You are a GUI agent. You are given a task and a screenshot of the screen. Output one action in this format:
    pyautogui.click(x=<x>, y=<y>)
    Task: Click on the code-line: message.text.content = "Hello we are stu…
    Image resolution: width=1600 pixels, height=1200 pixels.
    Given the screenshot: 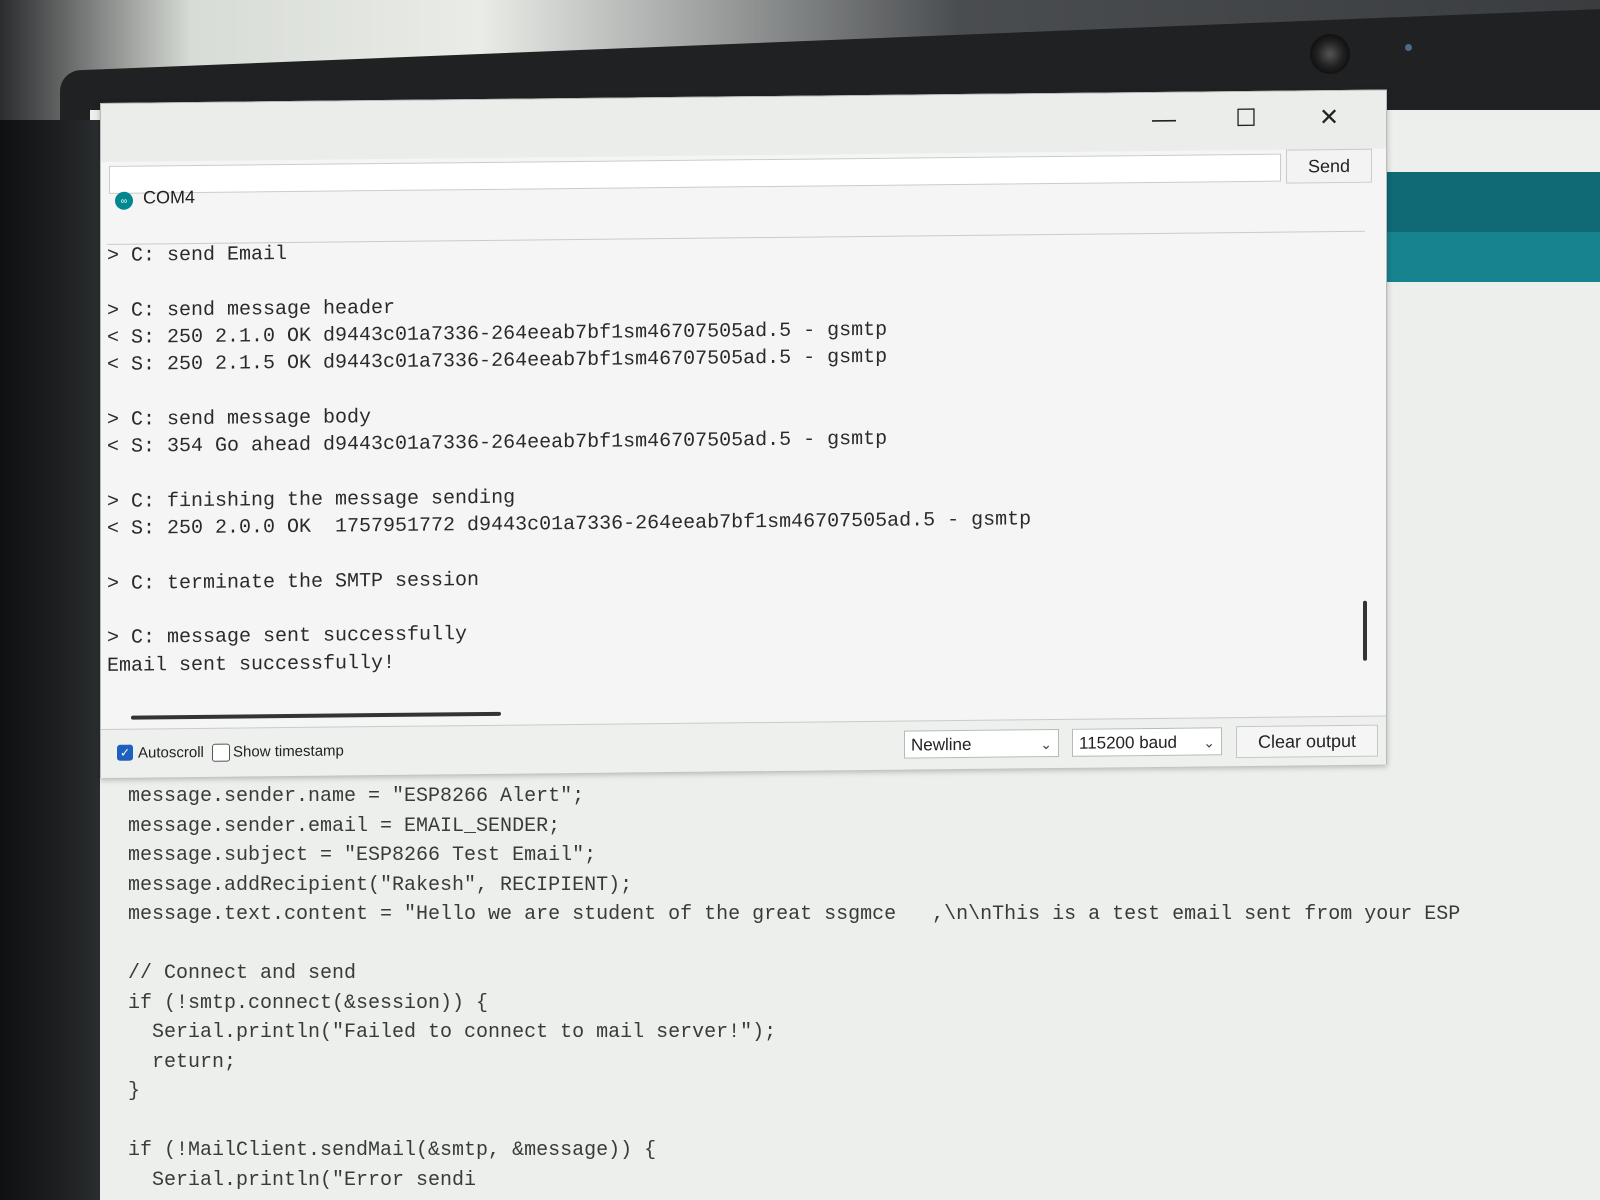 What is the action you would take?
    pyautogui.click(x=794, y=914)
    